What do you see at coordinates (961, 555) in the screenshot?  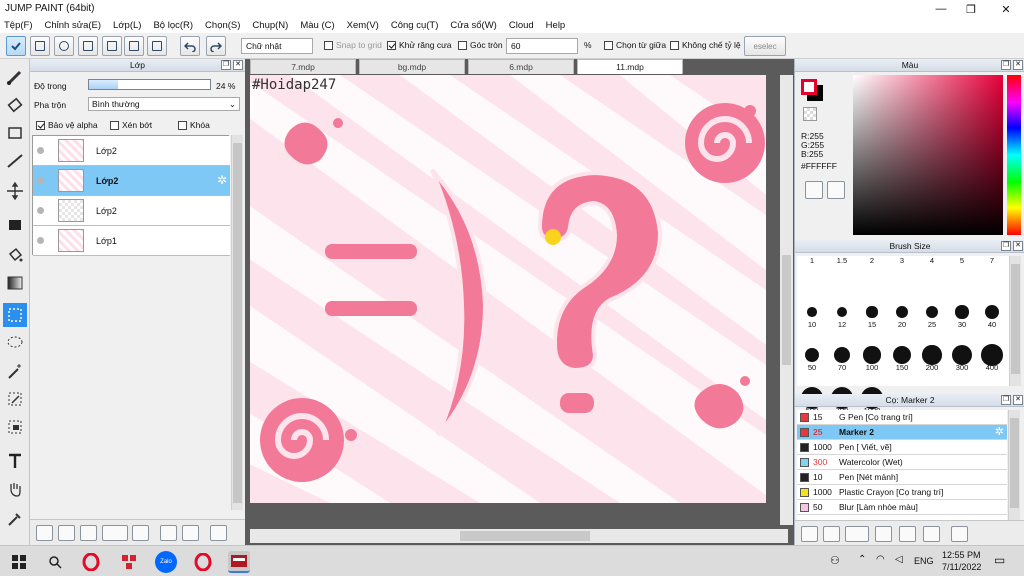 I see `clock-time: 12:55 PM` at bounding box center [961, 555].